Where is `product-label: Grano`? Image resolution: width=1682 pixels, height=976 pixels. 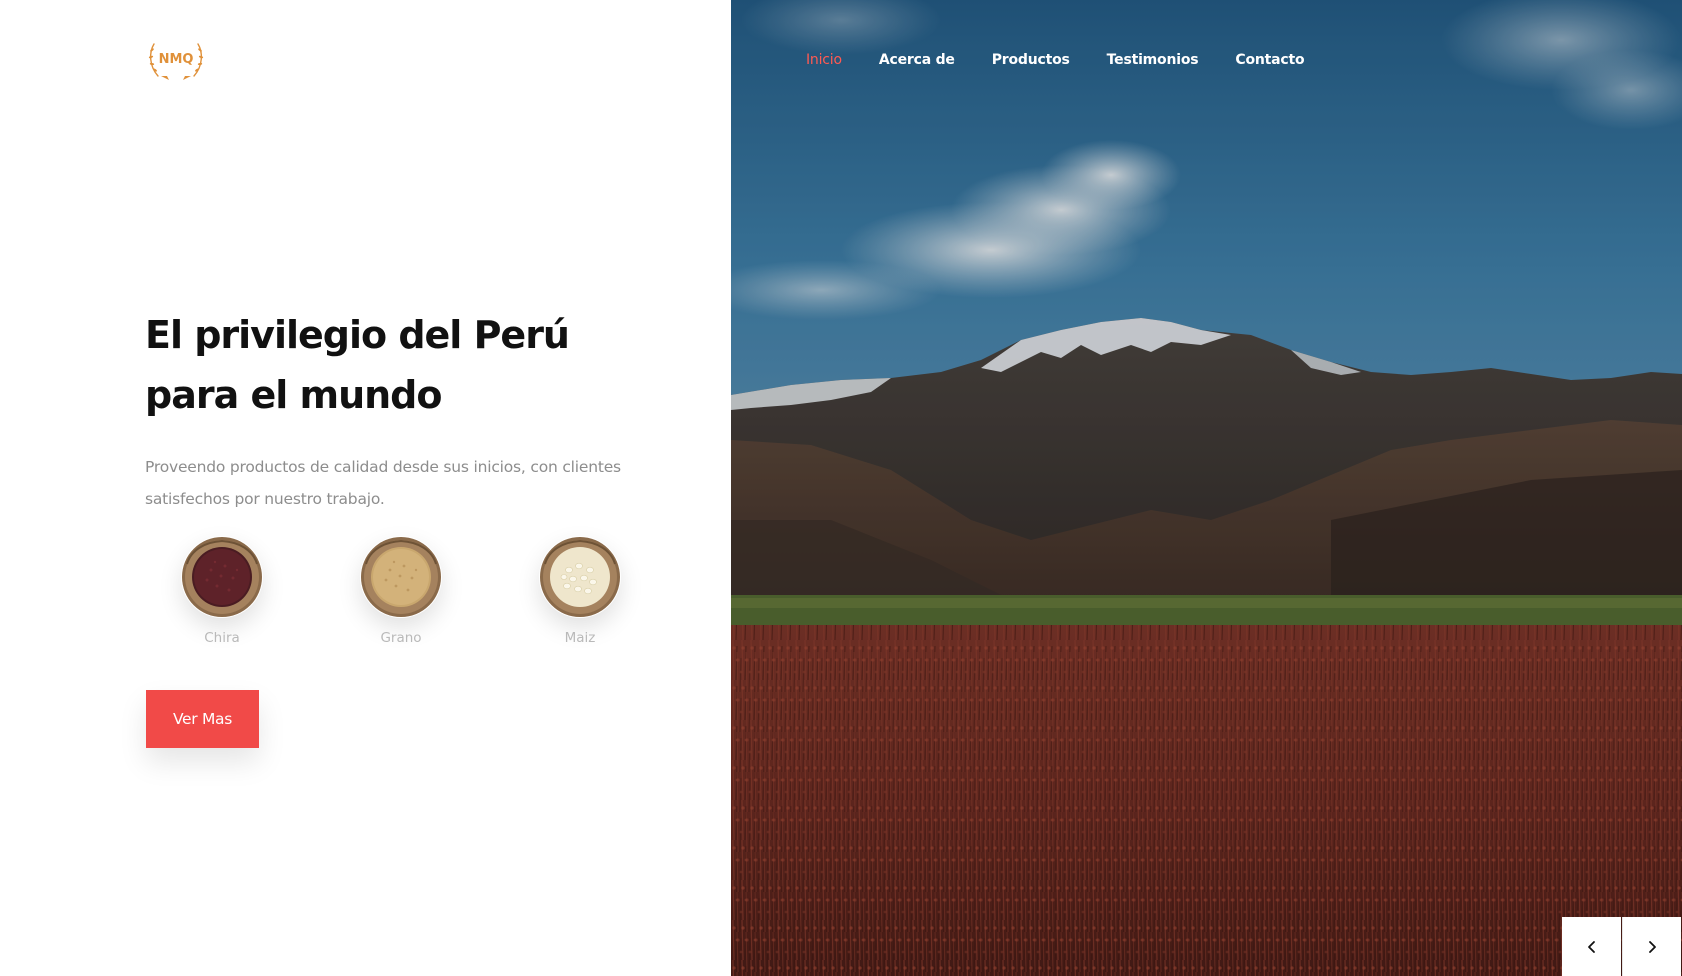 product-label: Grano is located at coordinates (401, 638).